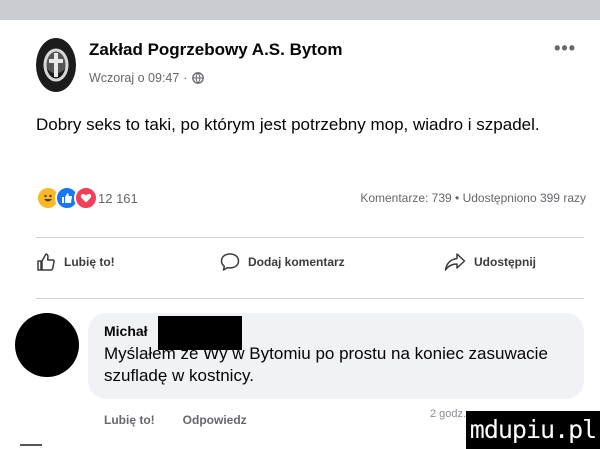  I want to click on comment-button-label: Dodaj komentarz, so click(296, 262).